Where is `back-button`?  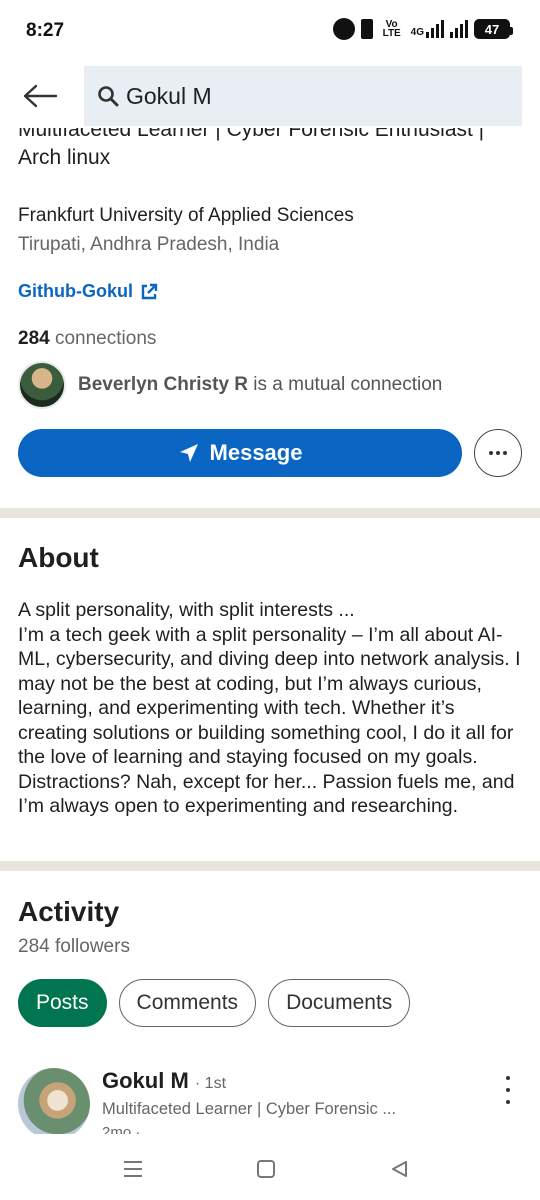
back-button is located at coordinates (40, 96).